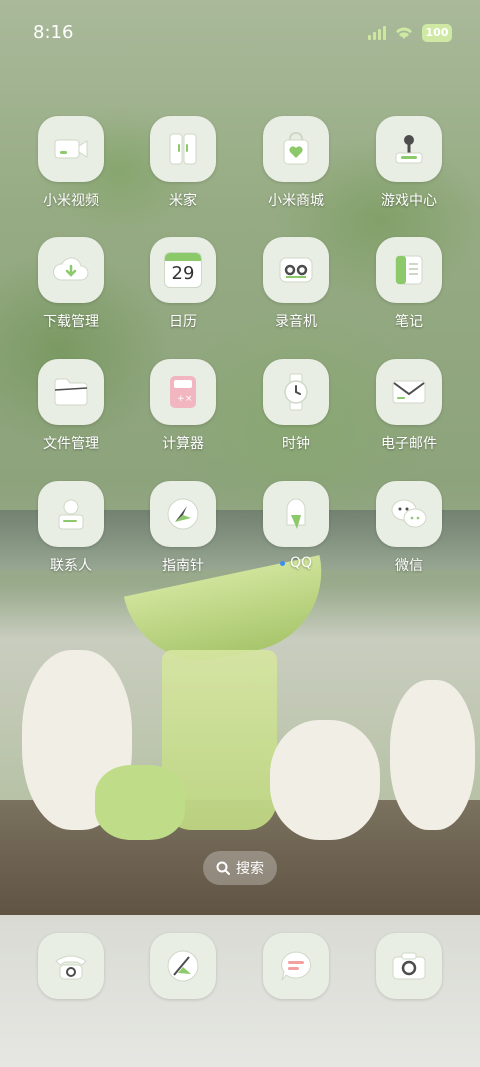 This screenshot has height=1067, width=480. I want to click on new-install-dot, so click(282, 563).